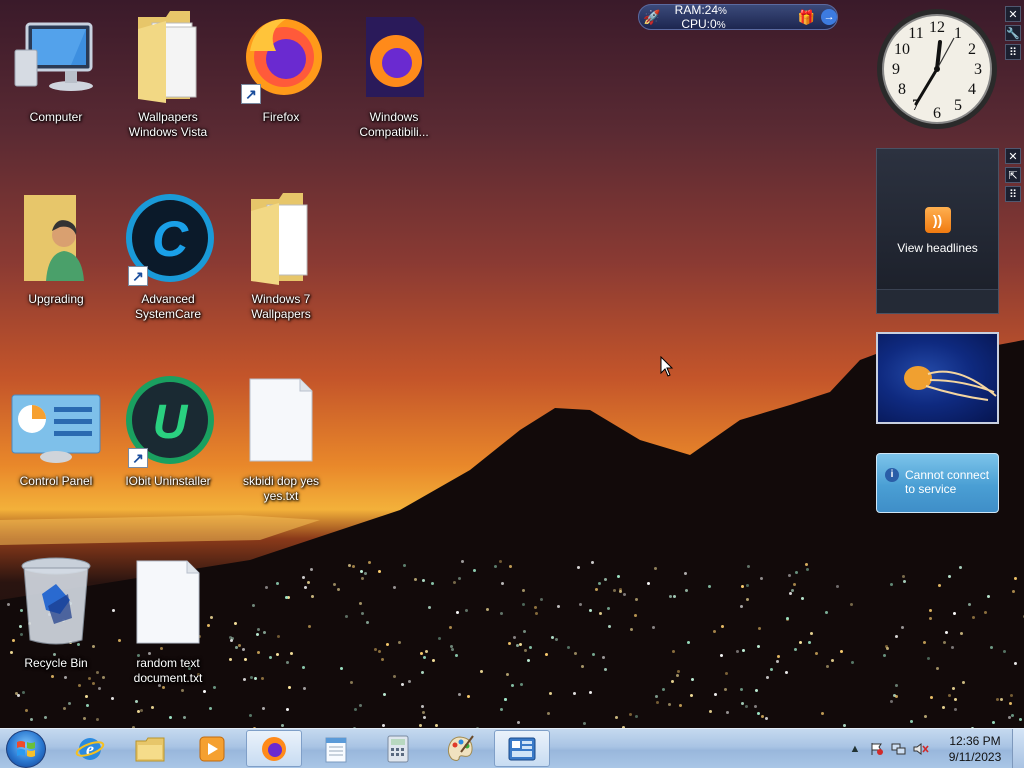  Describe the element at coordinates (56, 117) in the screenshot. I see `icon-label: Computer` at that location.